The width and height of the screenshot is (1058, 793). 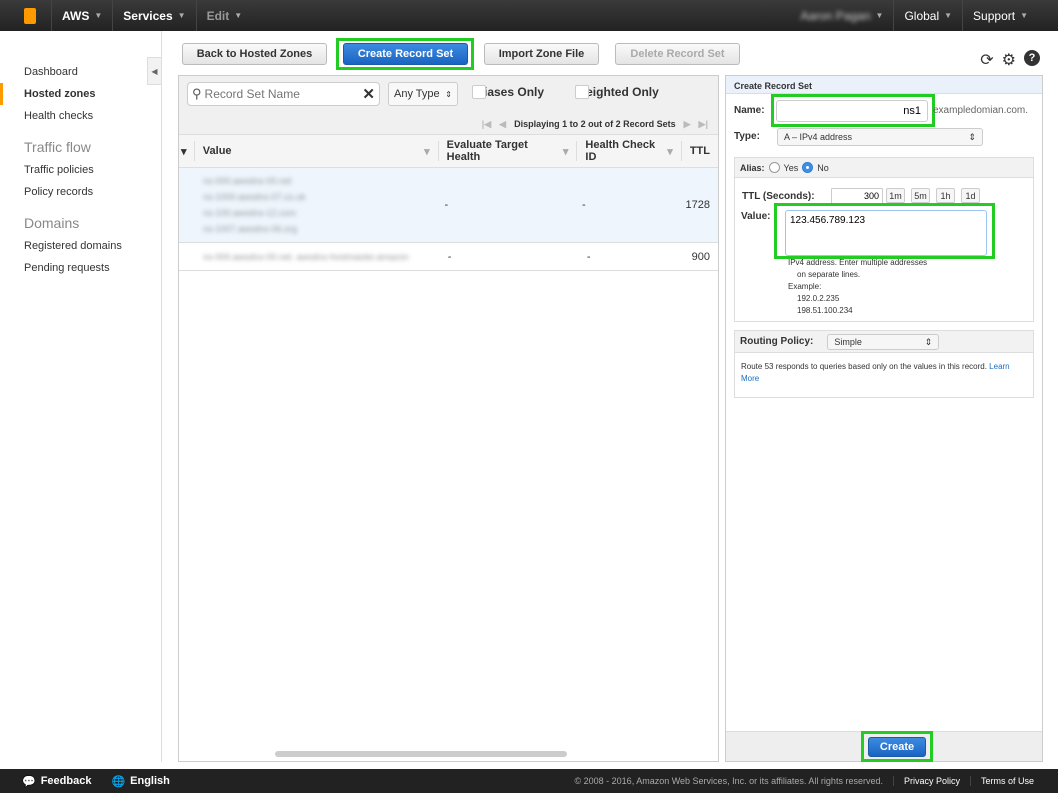 I want to click on region-menu: Global ▼, so click(x=927, y=15).